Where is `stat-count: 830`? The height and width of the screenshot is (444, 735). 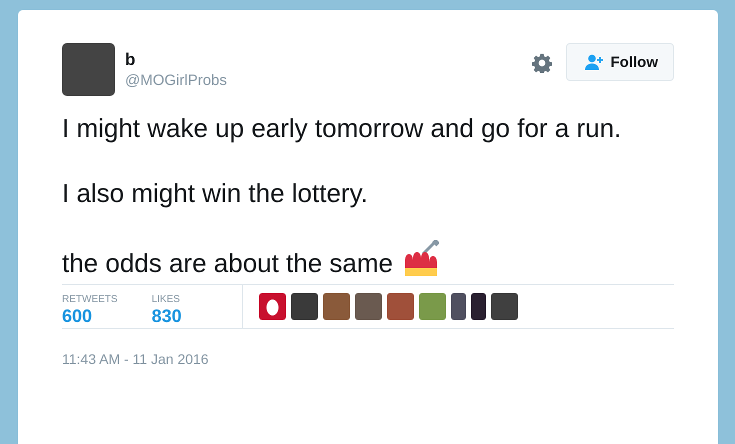 stat-count: 830 is located at coordinates (167, 316).